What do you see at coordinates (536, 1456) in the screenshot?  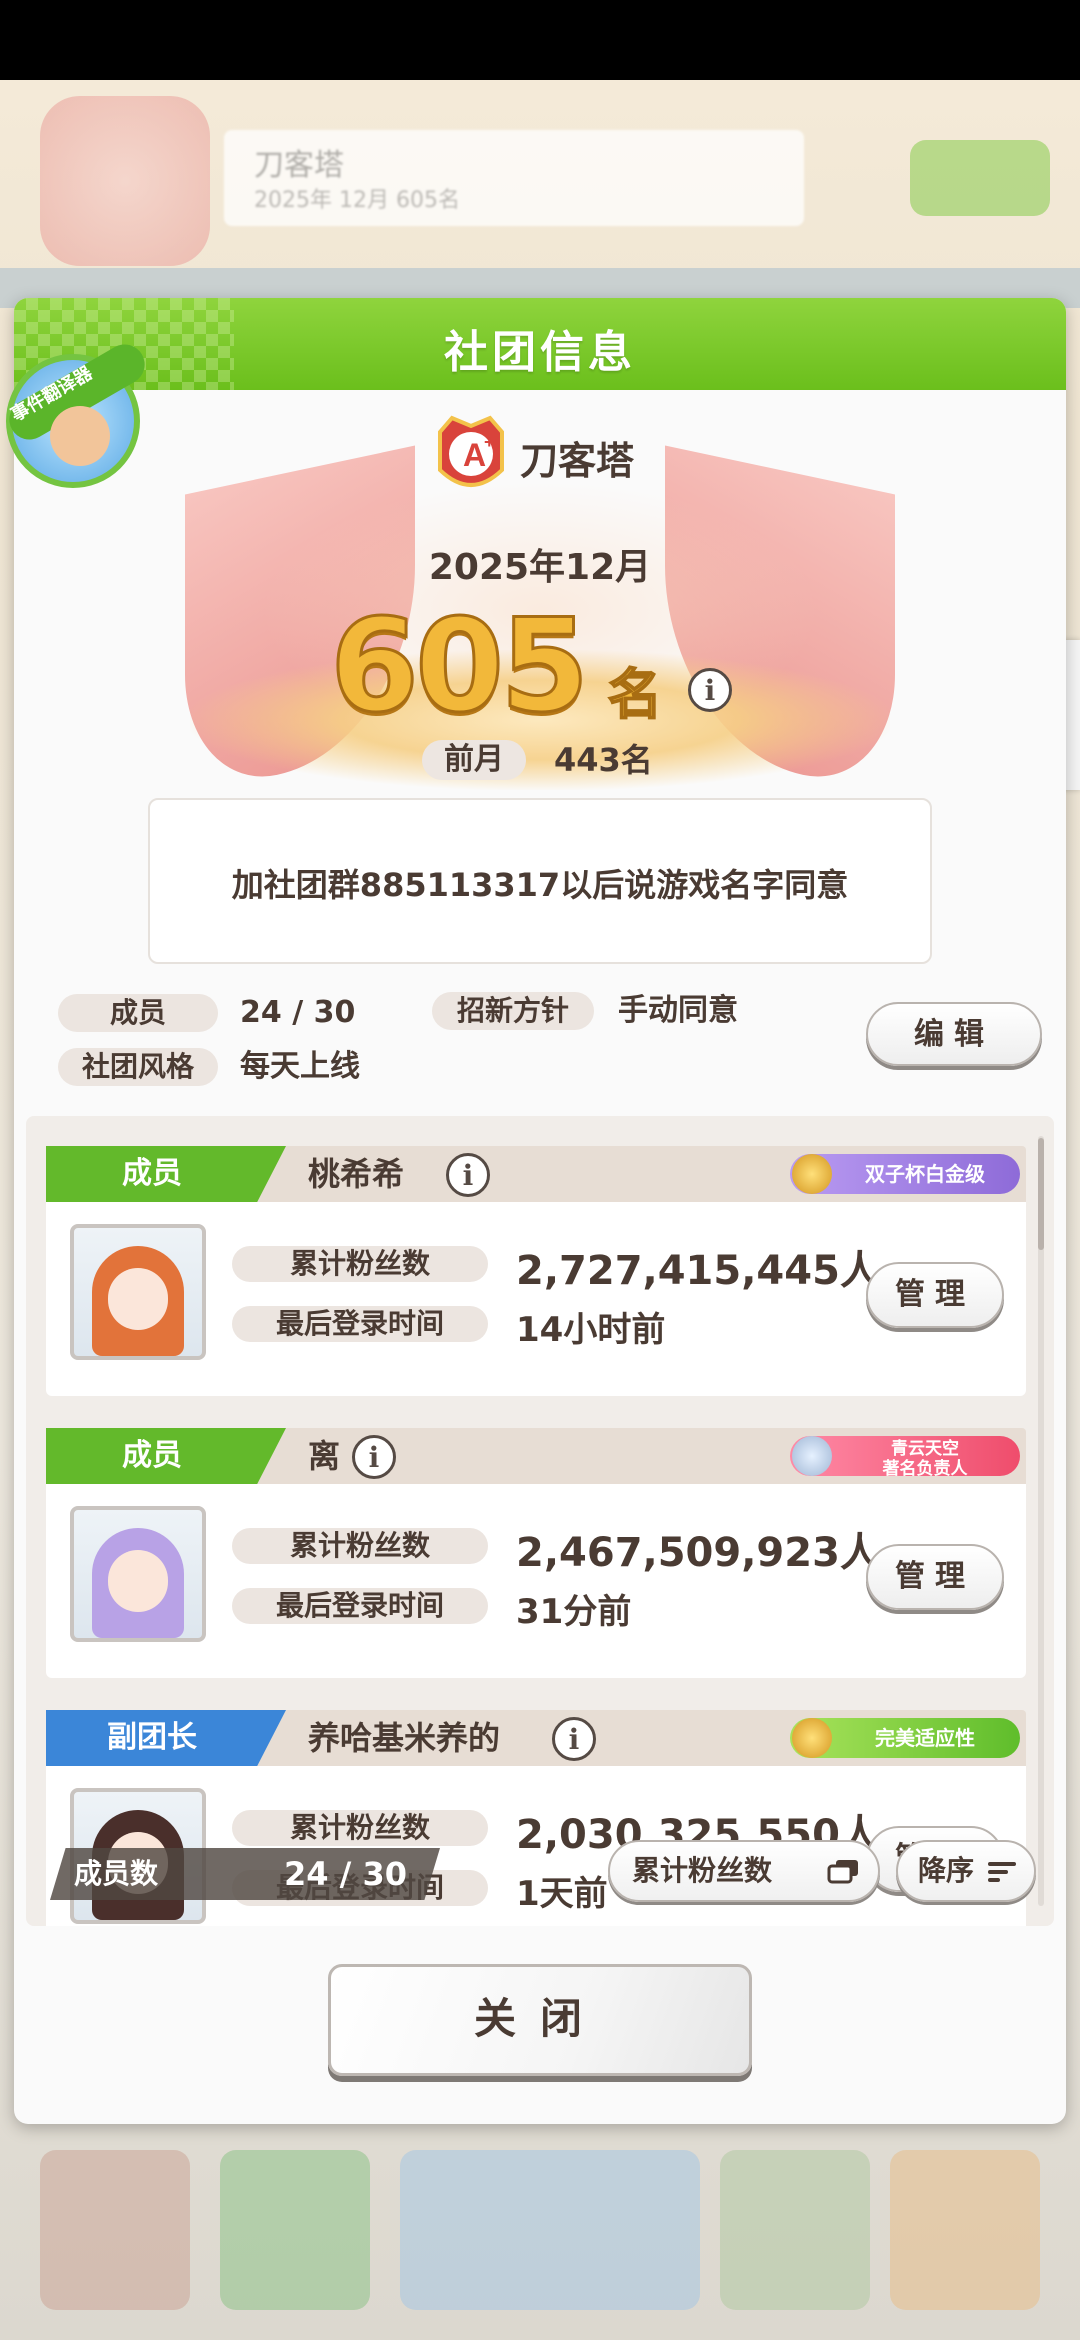 I see `member-card-header: 成员 离 i 青云天空 著名负责人` at bounding box center [536, 1456].